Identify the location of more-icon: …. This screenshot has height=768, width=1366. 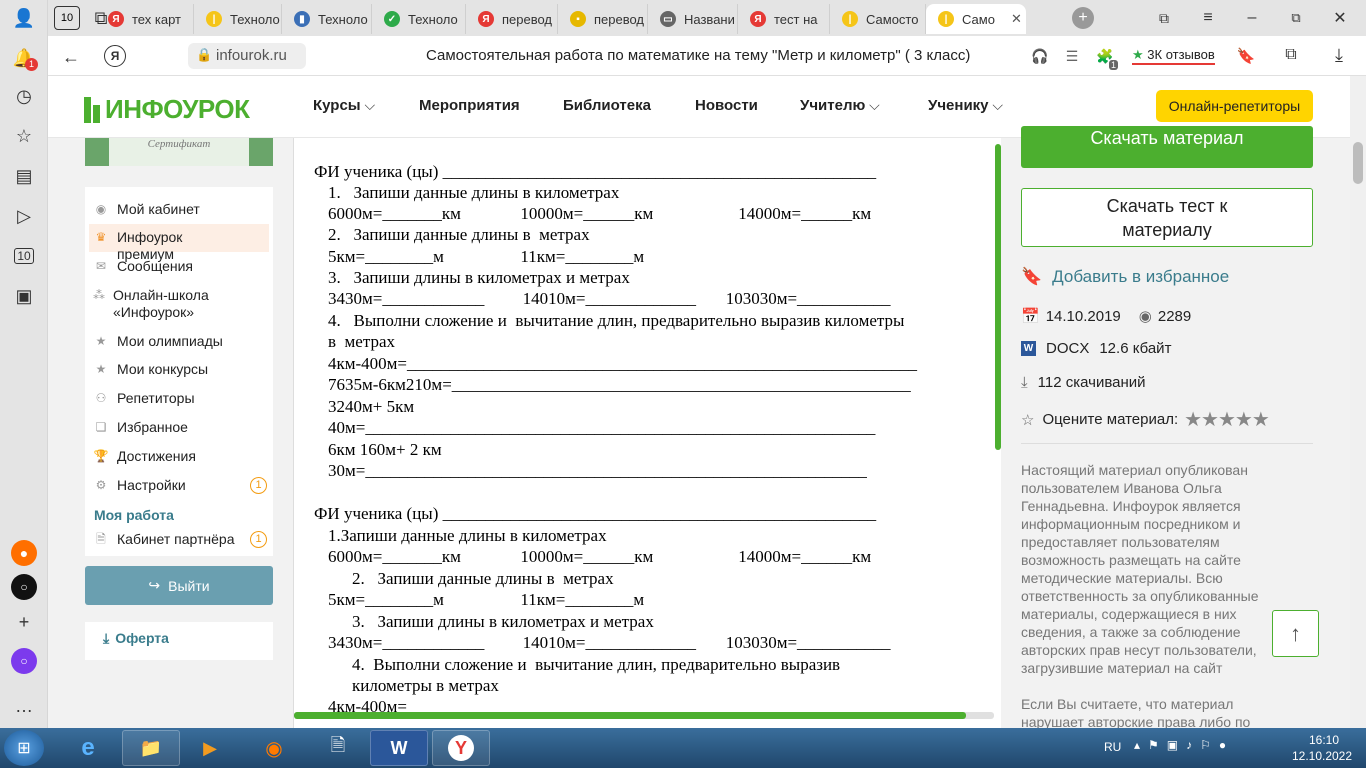
(24, 706).